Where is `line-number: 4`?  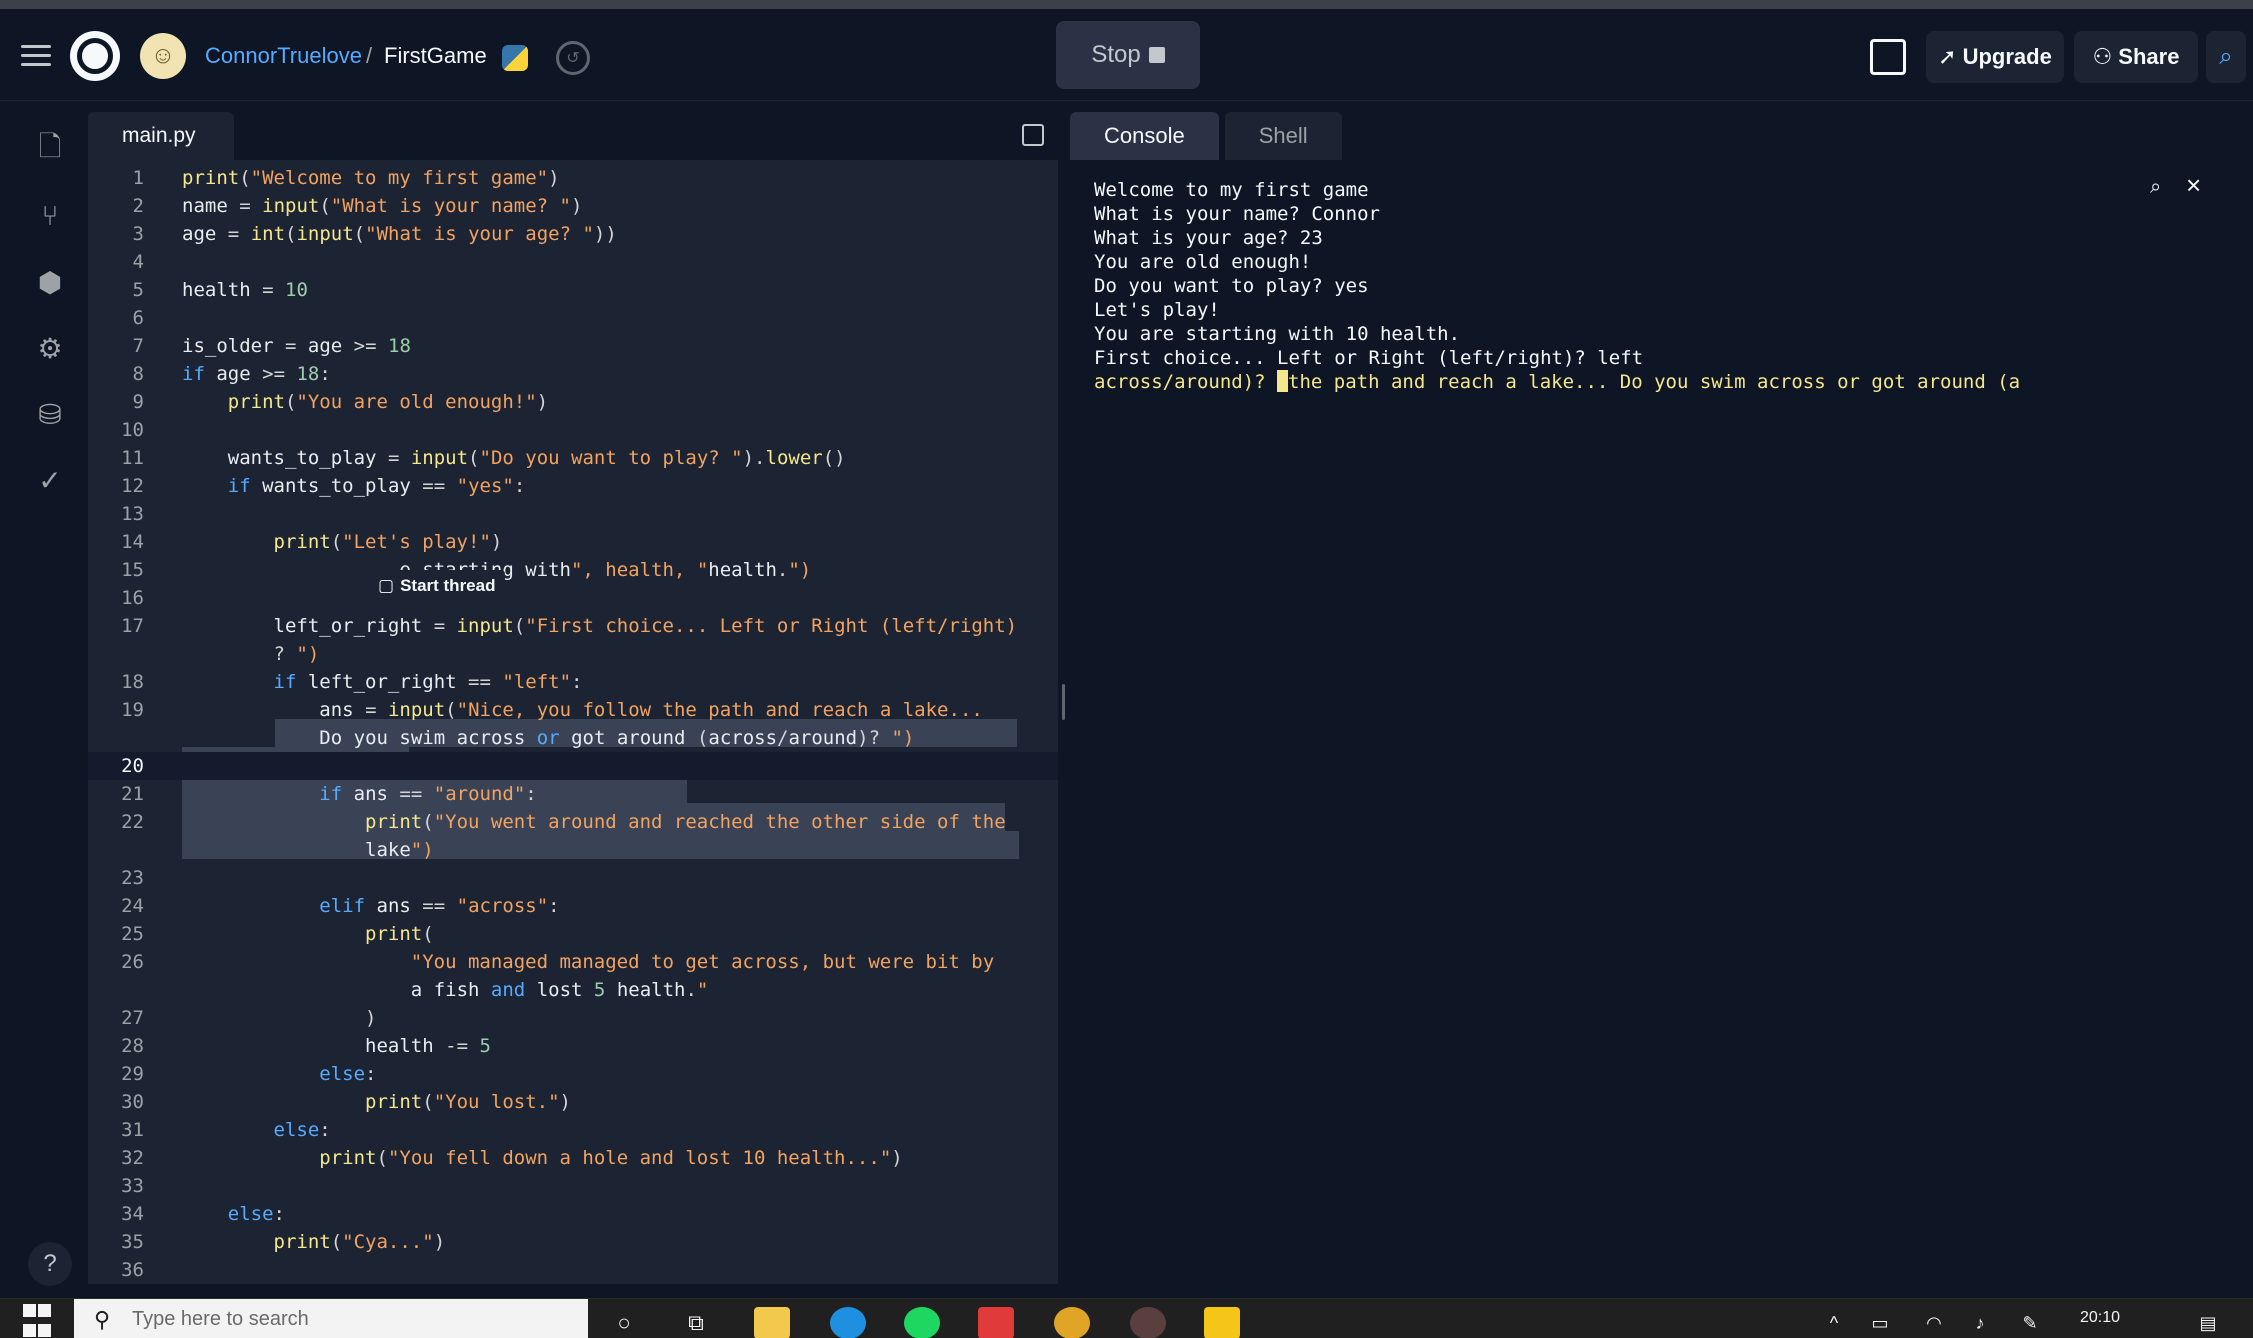
line-number: 4 is located at coordinates (138, 262).